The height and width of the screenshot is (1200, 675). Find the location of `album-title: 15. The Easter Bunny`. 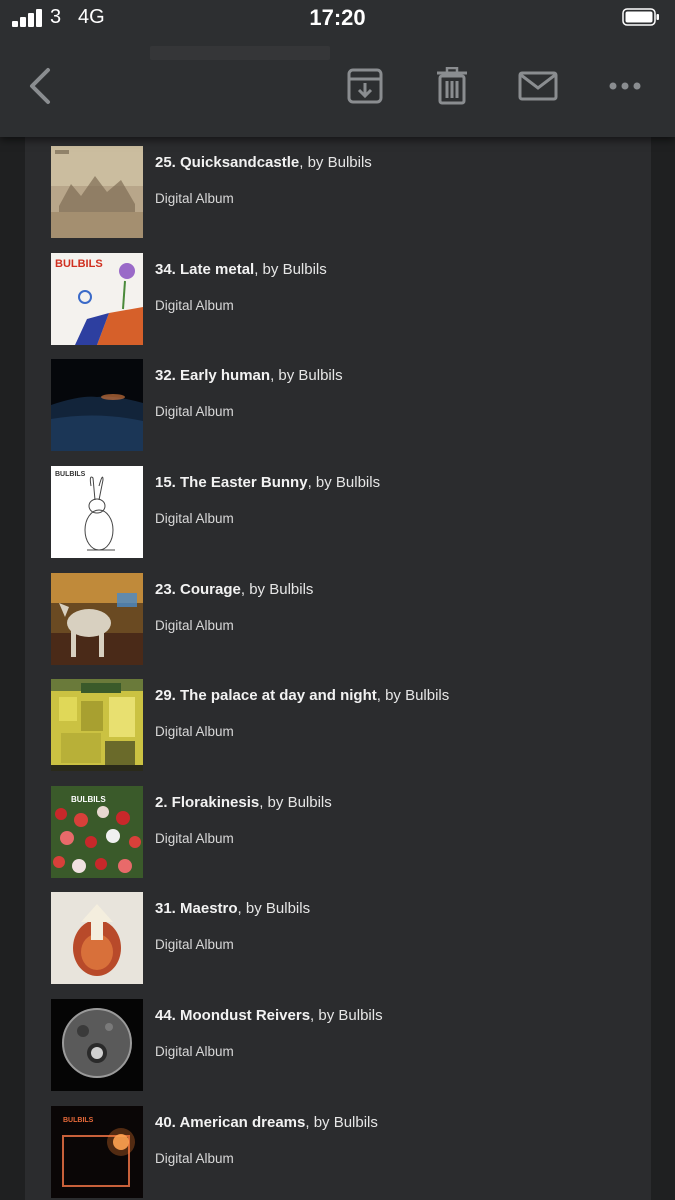

album-title: 15. The Easter Bunny is located at coordinates (231, 482).